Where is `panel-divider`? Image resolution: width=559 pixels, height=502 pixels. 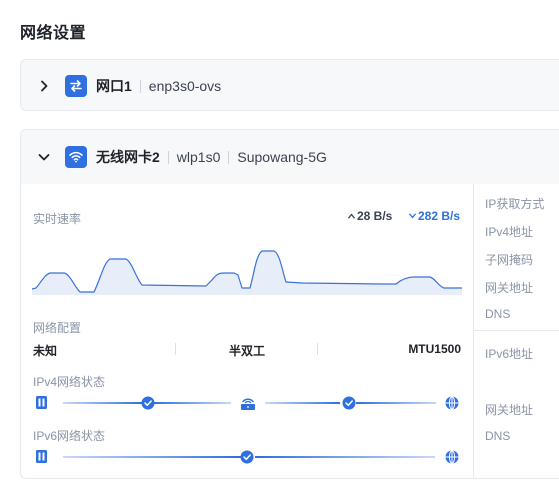
panel-divider is located at coordinates (473, 331).